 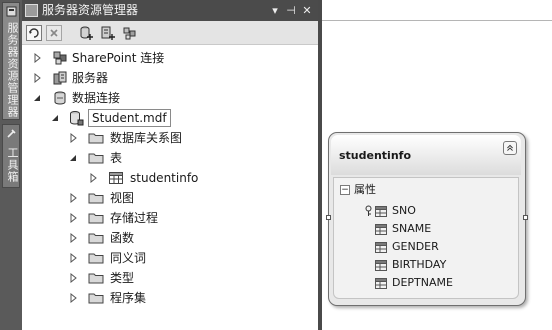 What do you see at coordinates (307, 10) in the screenshot?
I see `close-icon: ✕` at bounding box center [307, 10].